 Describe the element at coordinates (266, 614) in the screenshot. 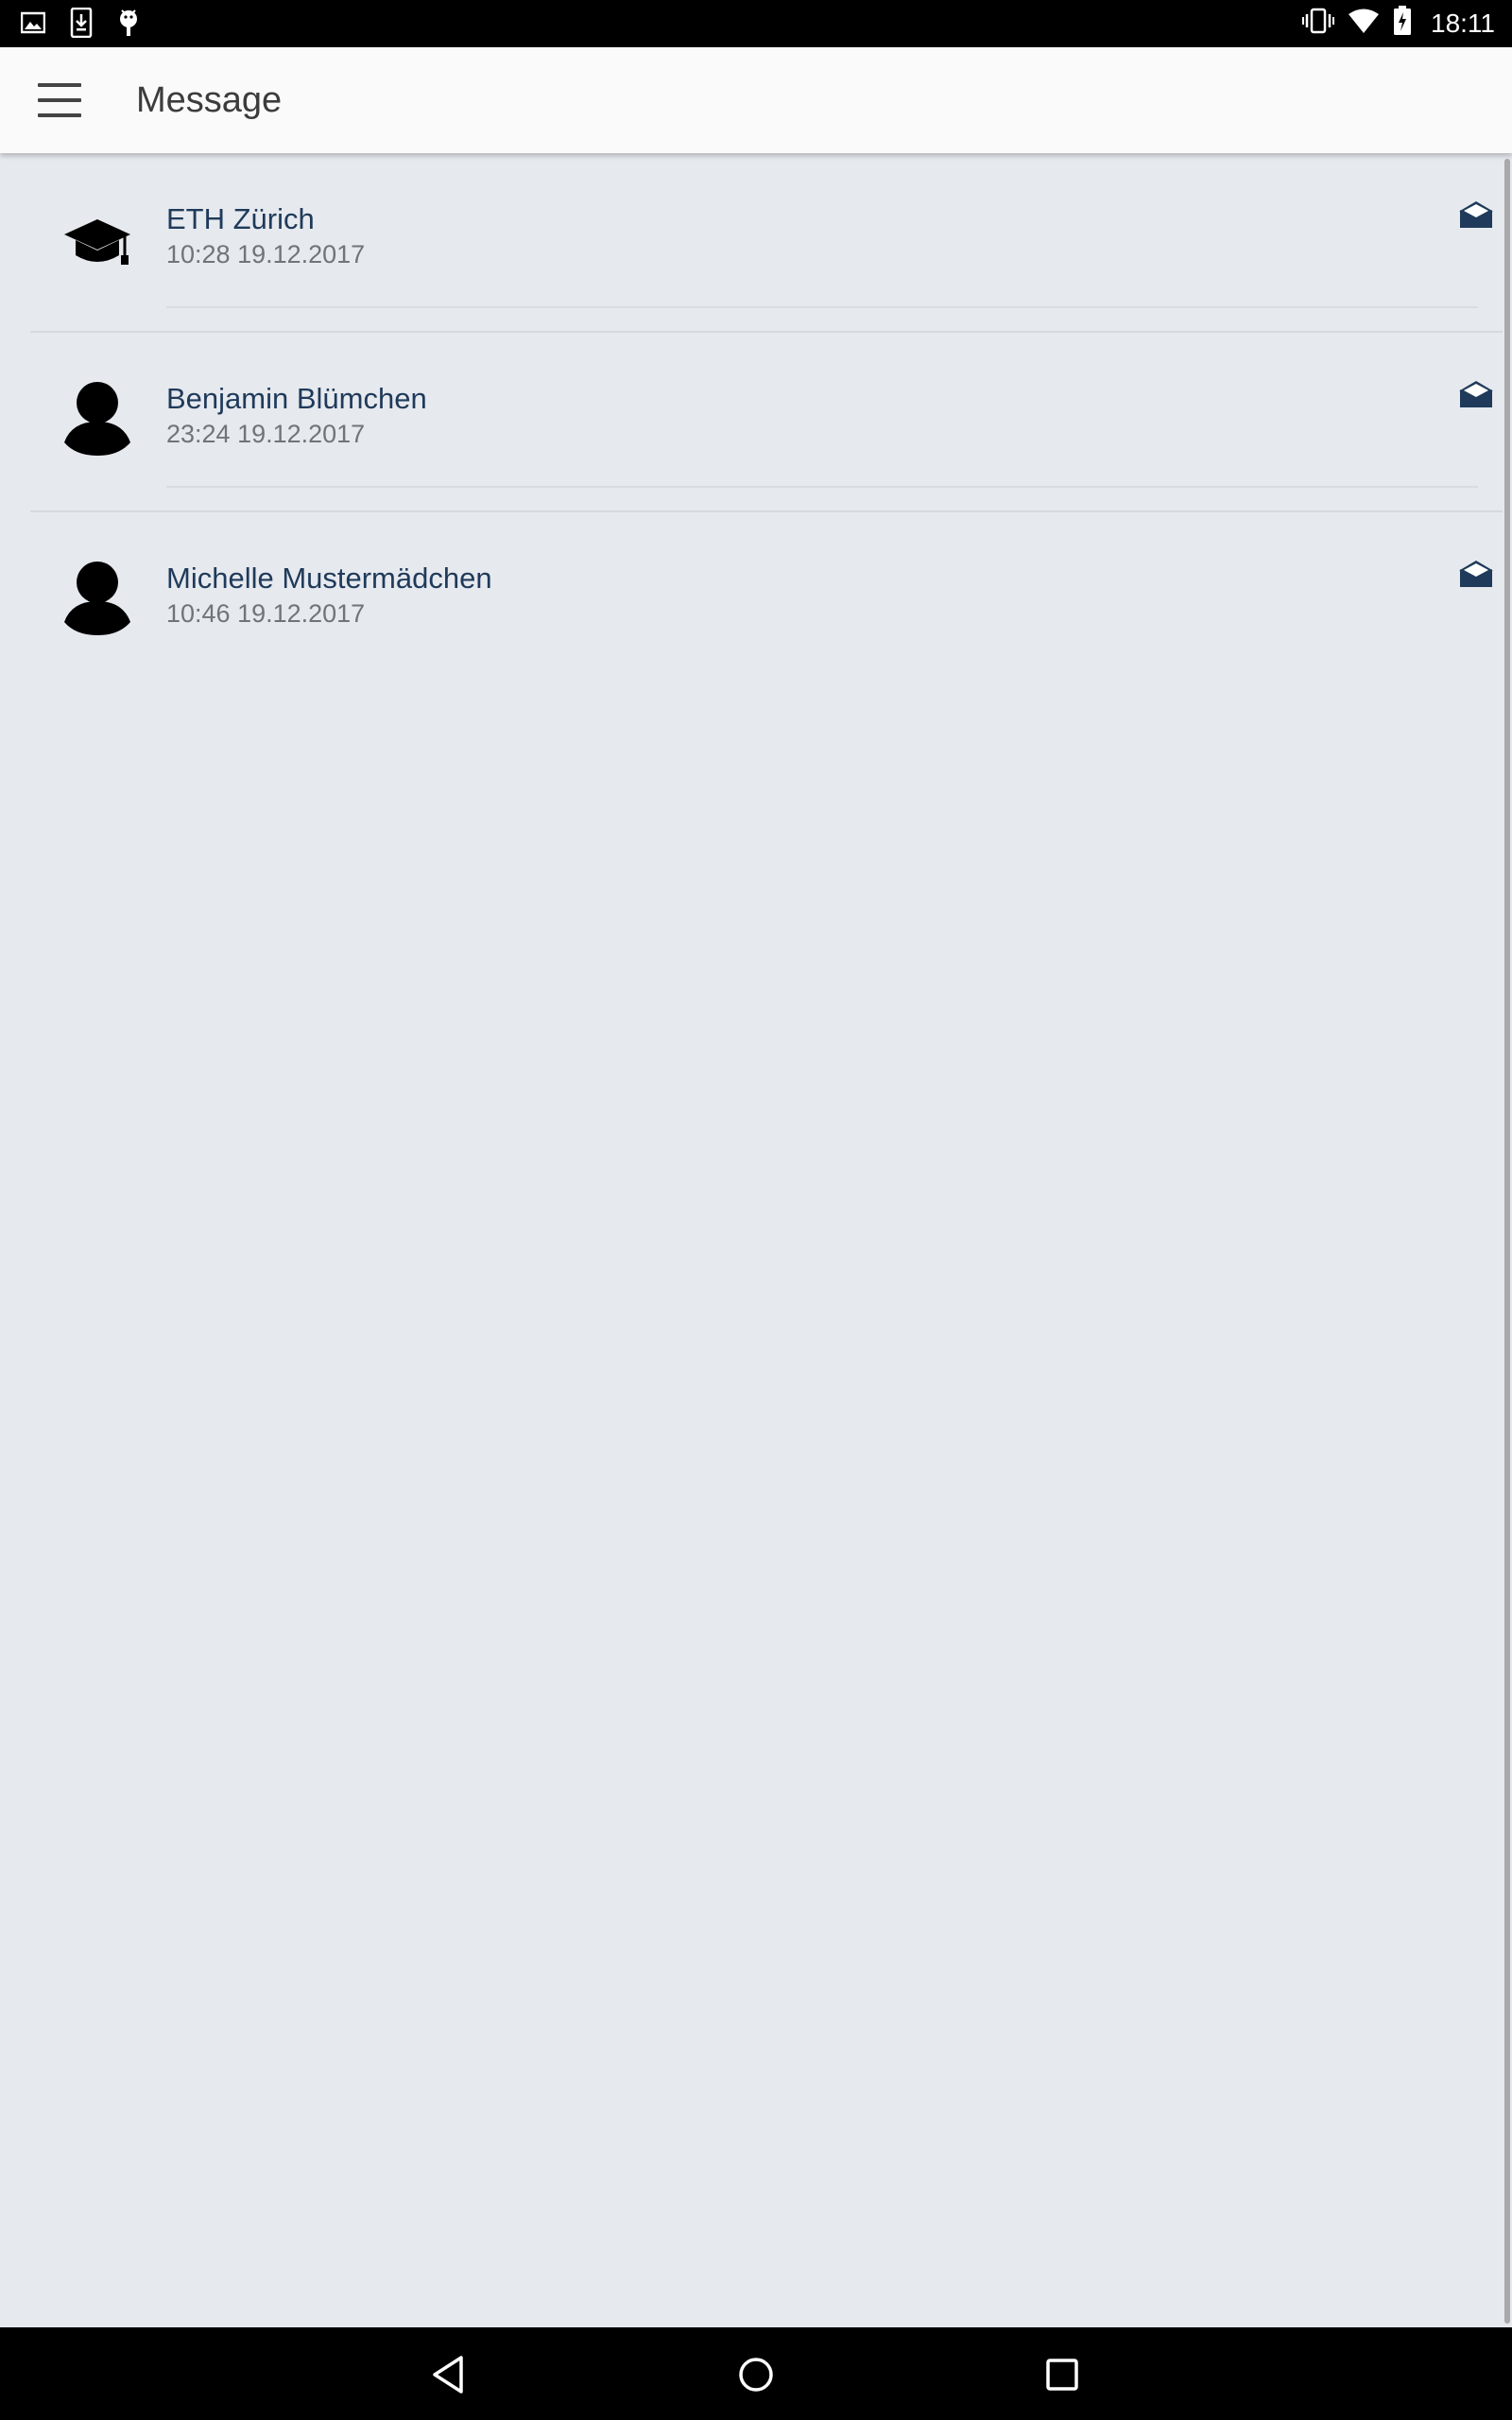

I see `message-time: 10:46 19.12.2017` at that location.